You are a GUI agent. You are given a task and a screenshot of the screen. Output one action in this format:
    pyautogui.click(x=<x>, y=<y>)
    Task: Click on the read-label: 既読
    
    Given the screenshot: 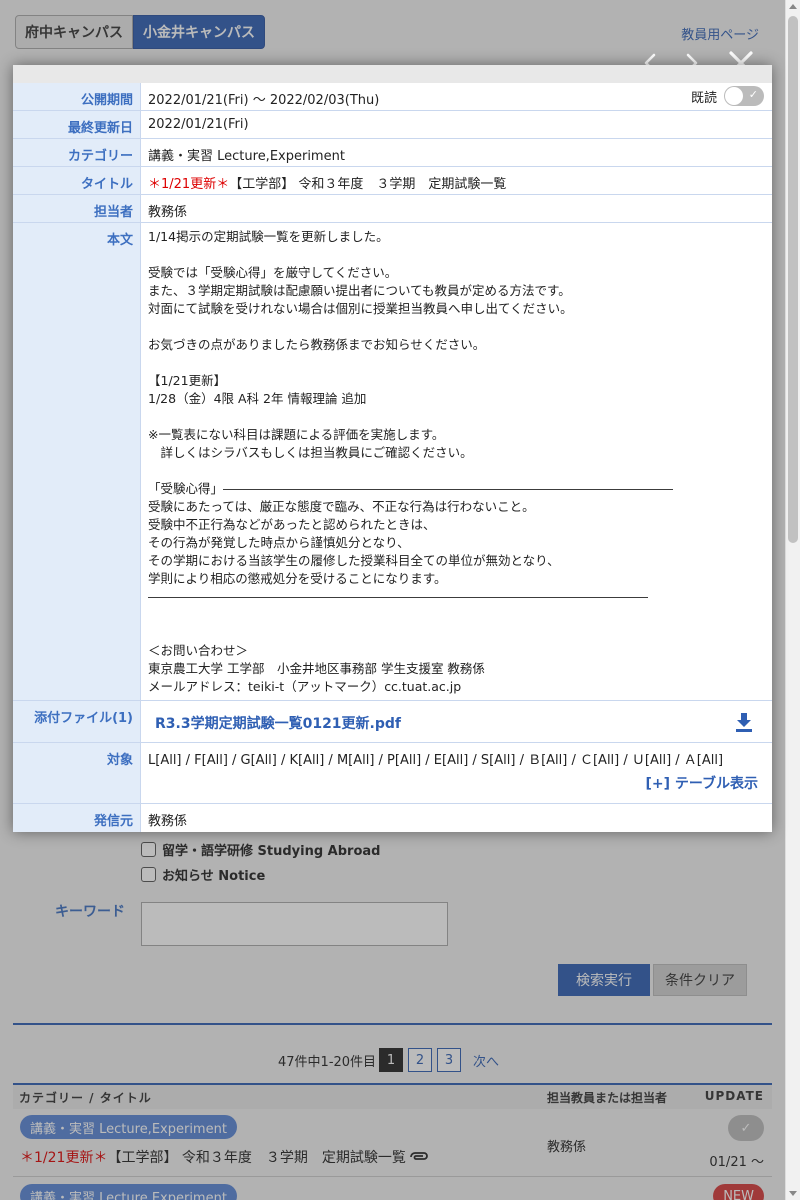 What is the action you would take?
    pyautogui.click(x=703, y=98)
    